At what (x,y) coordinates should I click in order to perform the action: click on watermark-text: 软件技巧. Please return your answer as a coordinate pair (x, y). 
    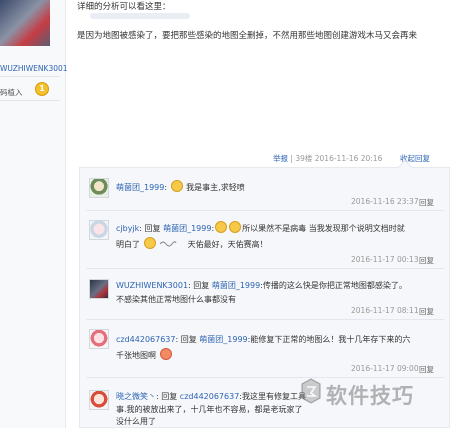
    Looking at the image, I should click on (370, 396).